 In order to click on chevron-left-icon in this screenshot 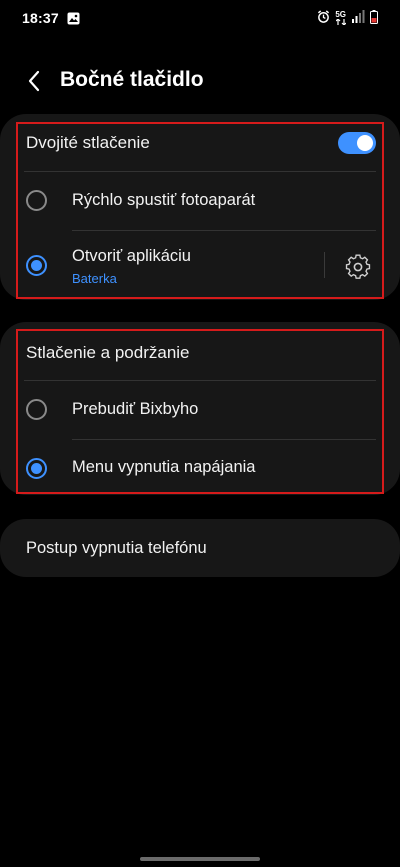, I will do `click(34, 81)`.